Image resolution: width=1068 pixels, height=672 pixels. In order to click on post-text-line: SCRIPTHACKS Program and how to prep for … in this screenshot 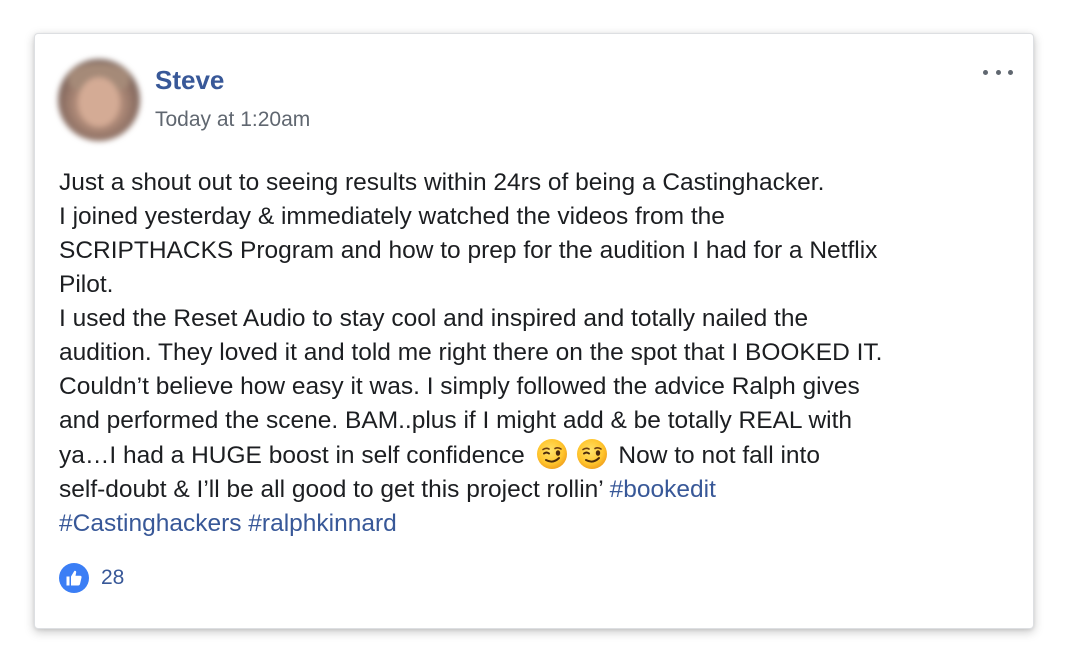, I will do `click(468, 250)`.